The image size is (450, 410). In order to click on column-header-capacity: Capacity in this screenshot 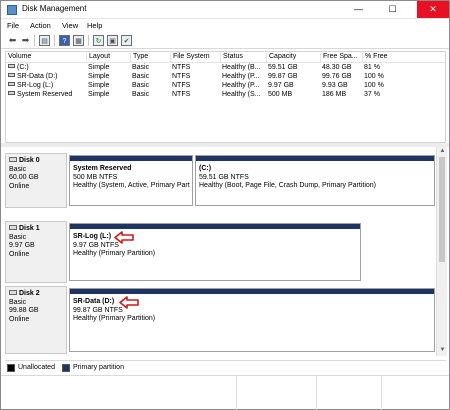, I will do `click(281, 58)`.